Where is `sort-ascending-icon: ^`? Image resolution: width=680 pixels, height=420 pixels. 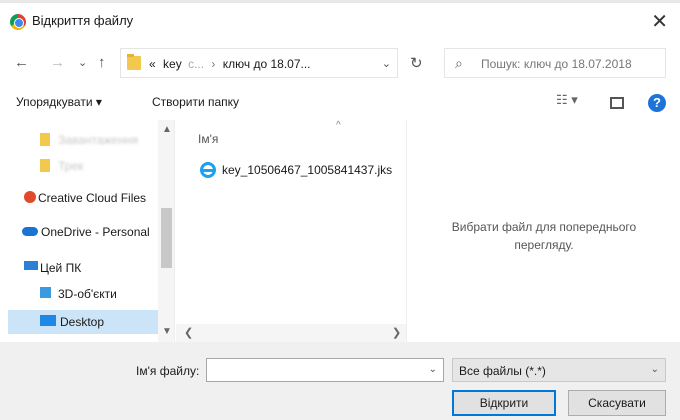
sort-ascending-icon: ^ is located at coordinates (338, 125).